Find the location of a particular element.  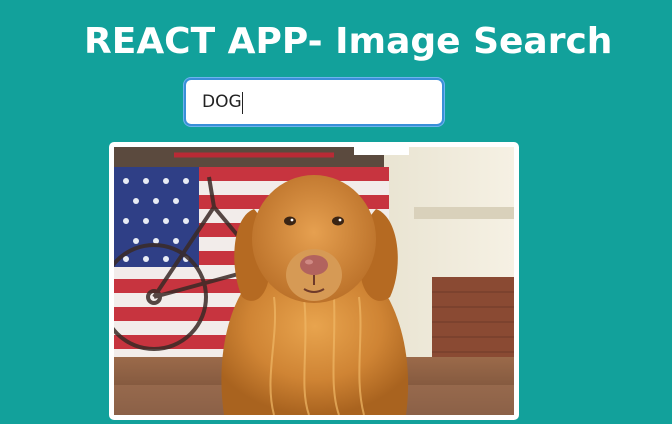

page-title: REACT APP- Image Search is located at coordinates (348, 41).